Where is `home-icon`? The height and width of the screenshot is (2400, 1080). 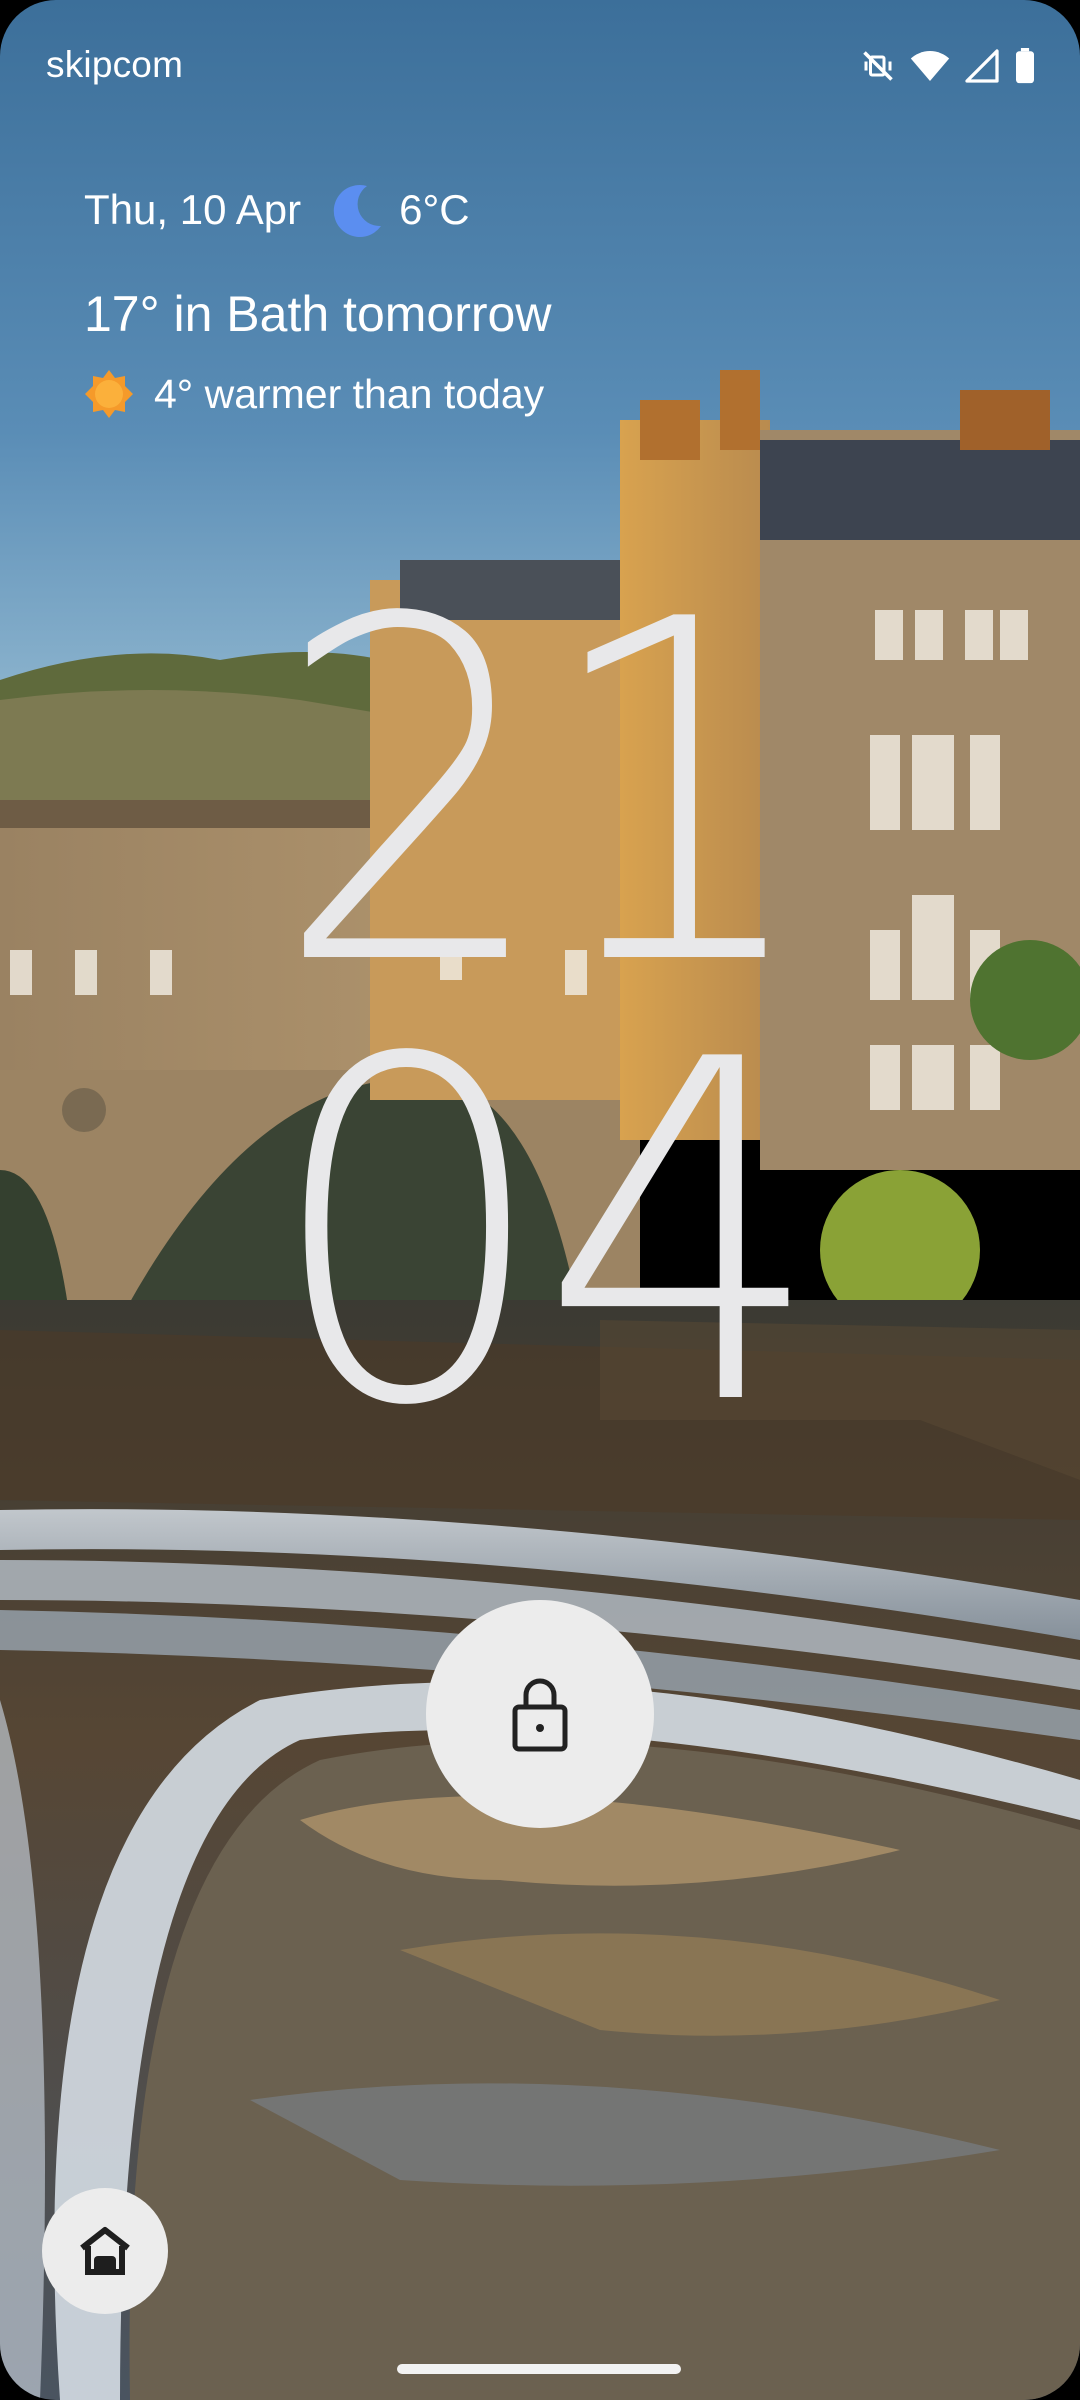 home-icon is located at coordinates (105, 2251).